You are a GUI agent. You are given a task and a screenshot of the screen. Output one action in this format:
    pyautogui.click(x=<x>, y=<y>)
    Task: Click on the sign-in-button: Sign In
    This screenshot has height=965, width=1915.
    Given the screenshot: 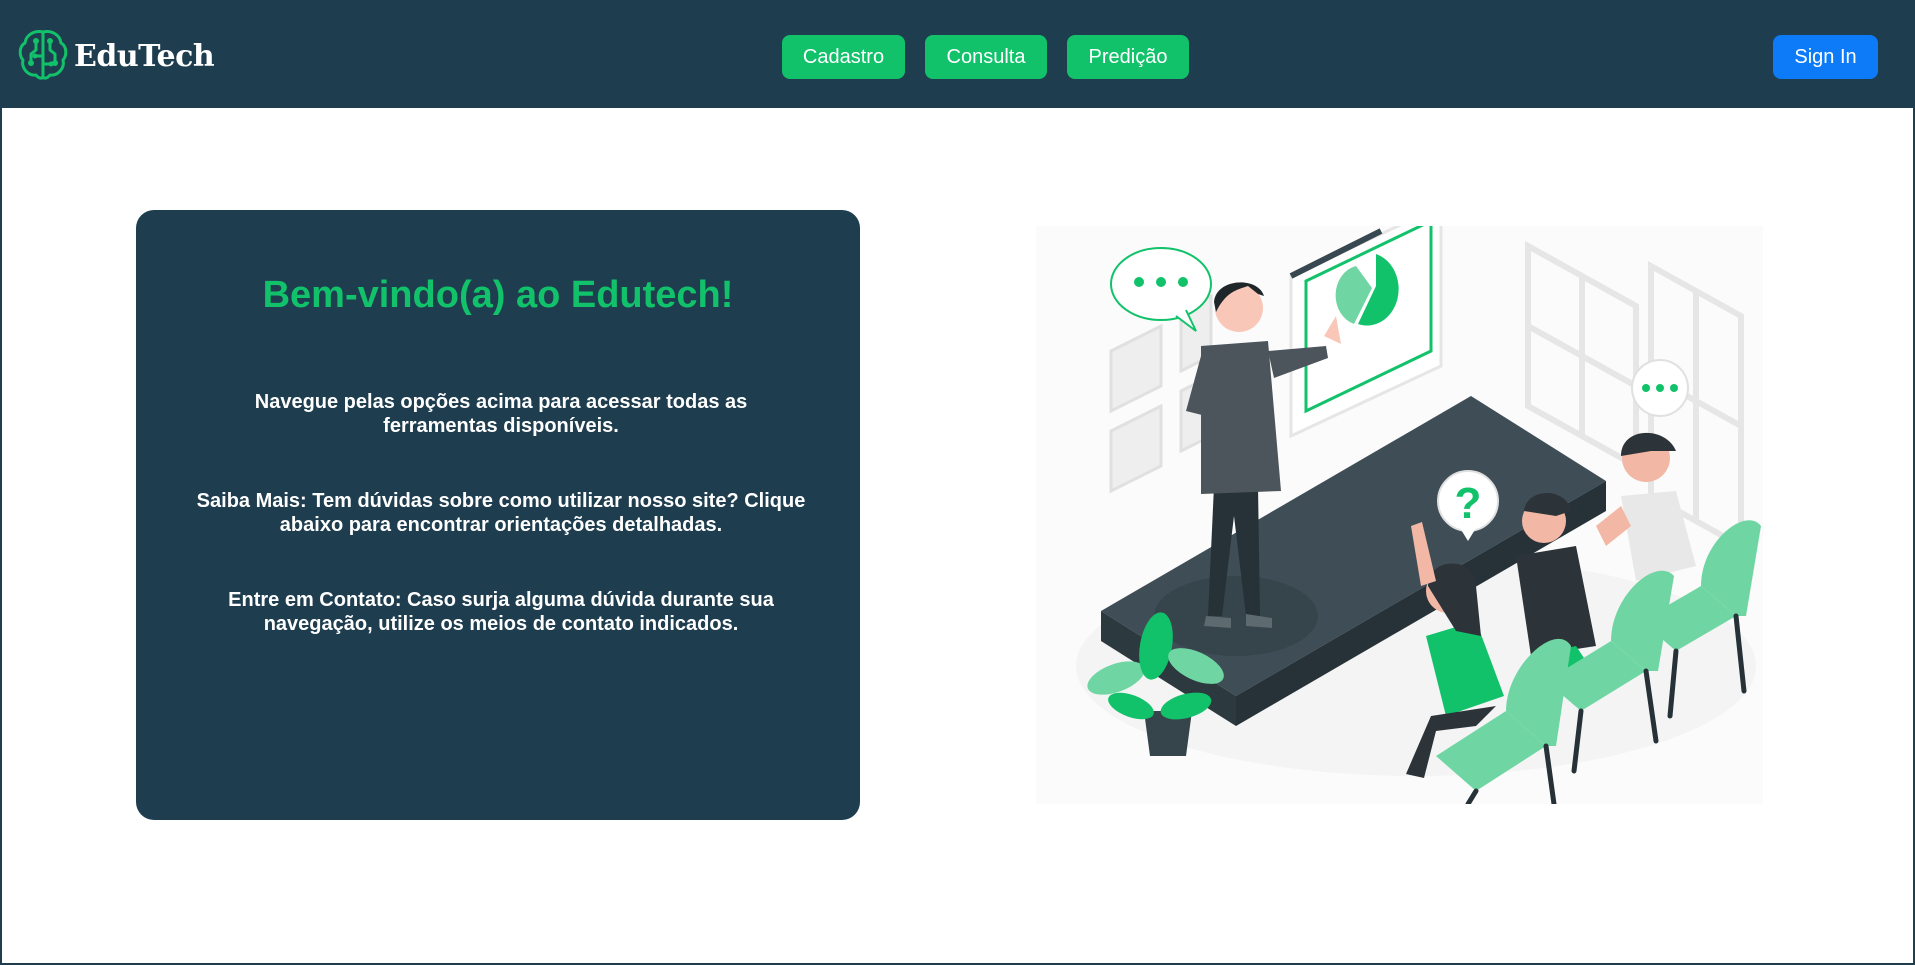 What is the action you would take?
    pyautogui.click(x=1825, y=57)
    